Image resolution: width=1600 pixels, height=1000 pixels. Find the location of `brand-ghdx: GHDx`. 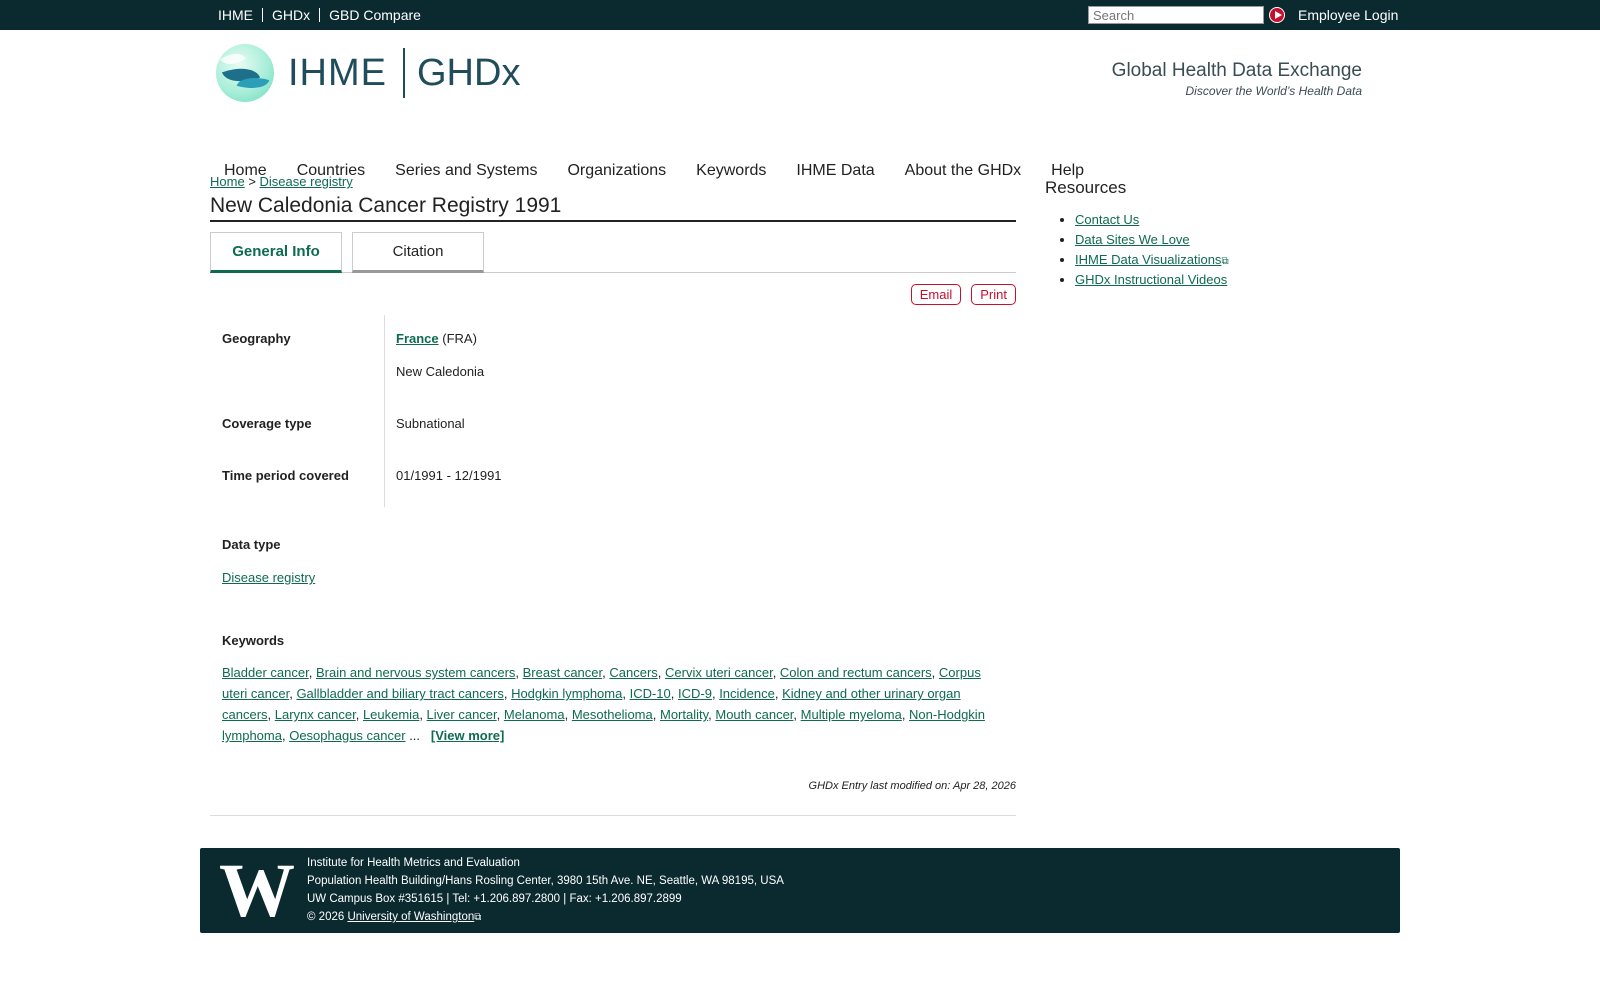

brand-ghdx: GHDx is located at coordinates (468, 73).